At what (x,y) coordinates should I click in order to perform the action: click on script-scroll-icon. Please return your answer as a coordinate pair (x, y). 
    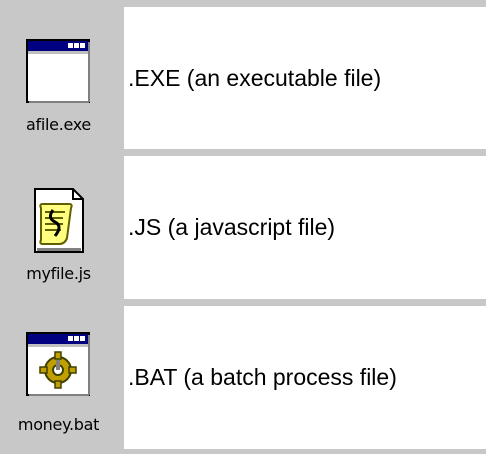
    Looking at the image, I should click on (59, 223).